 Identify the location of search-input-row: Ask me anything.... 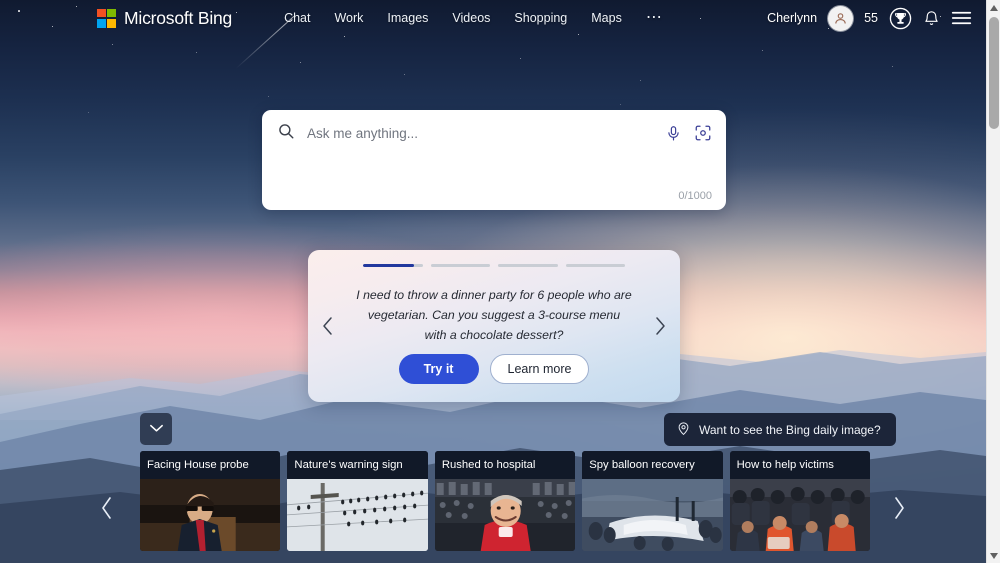
(494, 133).